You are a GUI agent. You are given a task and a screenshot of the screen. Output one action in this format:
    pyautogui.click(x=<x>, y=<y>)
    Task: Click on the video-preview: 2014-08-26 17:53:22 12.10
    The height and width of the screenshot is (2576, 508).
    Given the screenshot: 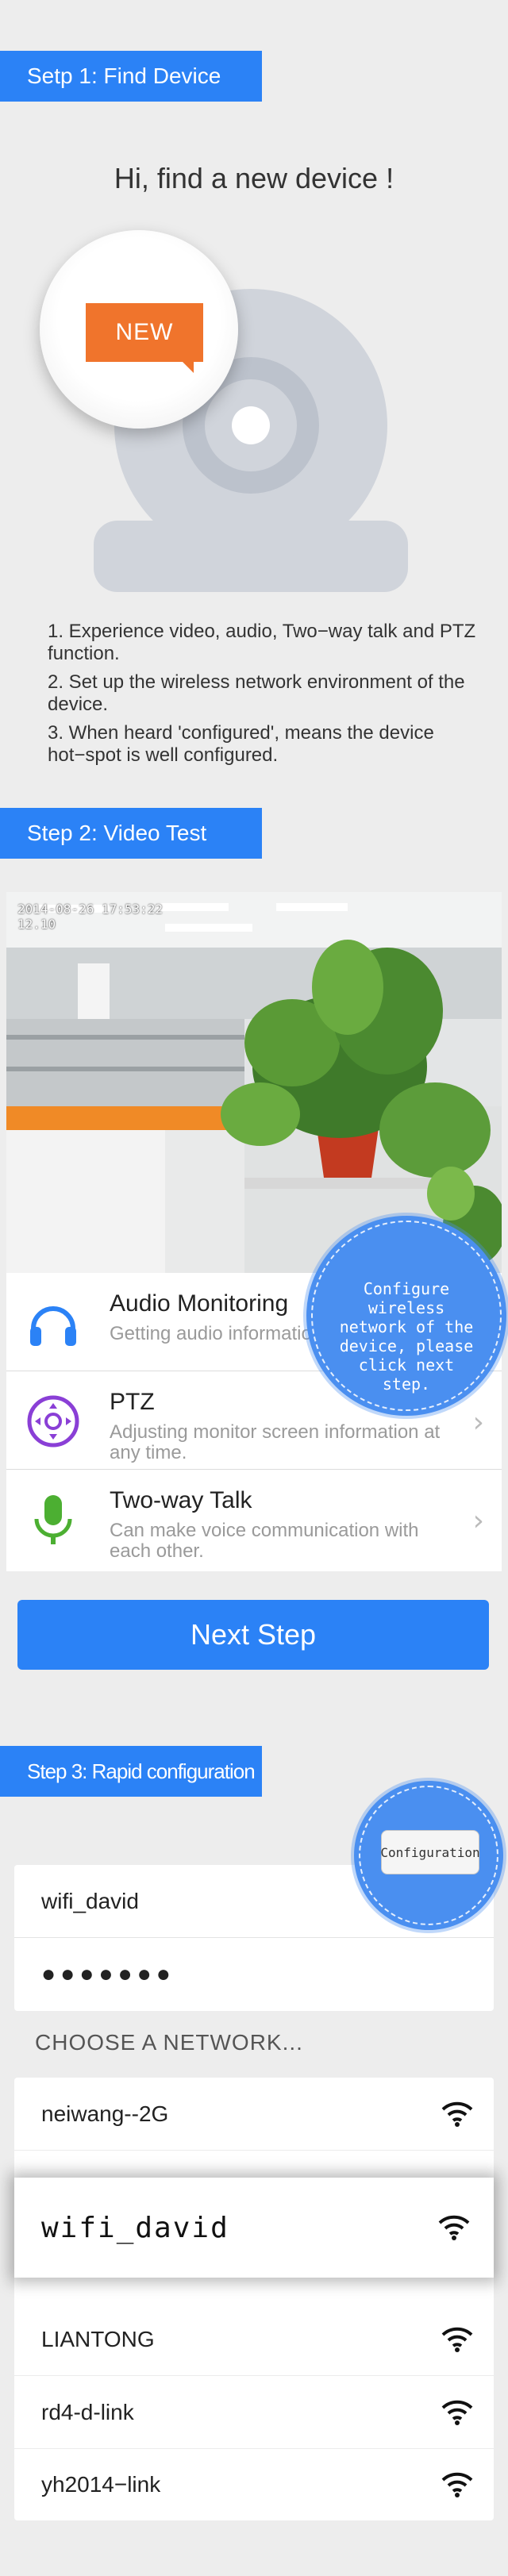 What is the action you would take?
    pyautogui.click(x=254, y=1082)
    